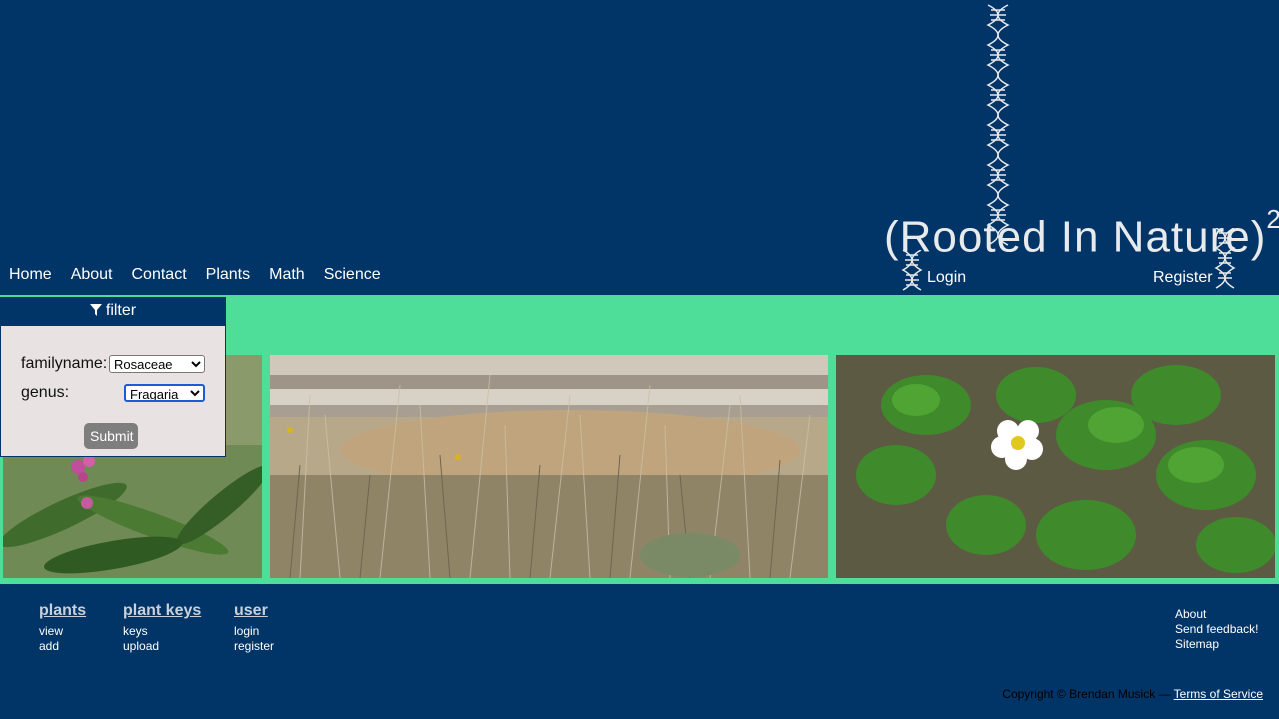 The image size is (1279, 719). What do you see at coordinates (287, 276) in the screenshot?
I see `nav-math: Math` at bounding box center [287, 276].